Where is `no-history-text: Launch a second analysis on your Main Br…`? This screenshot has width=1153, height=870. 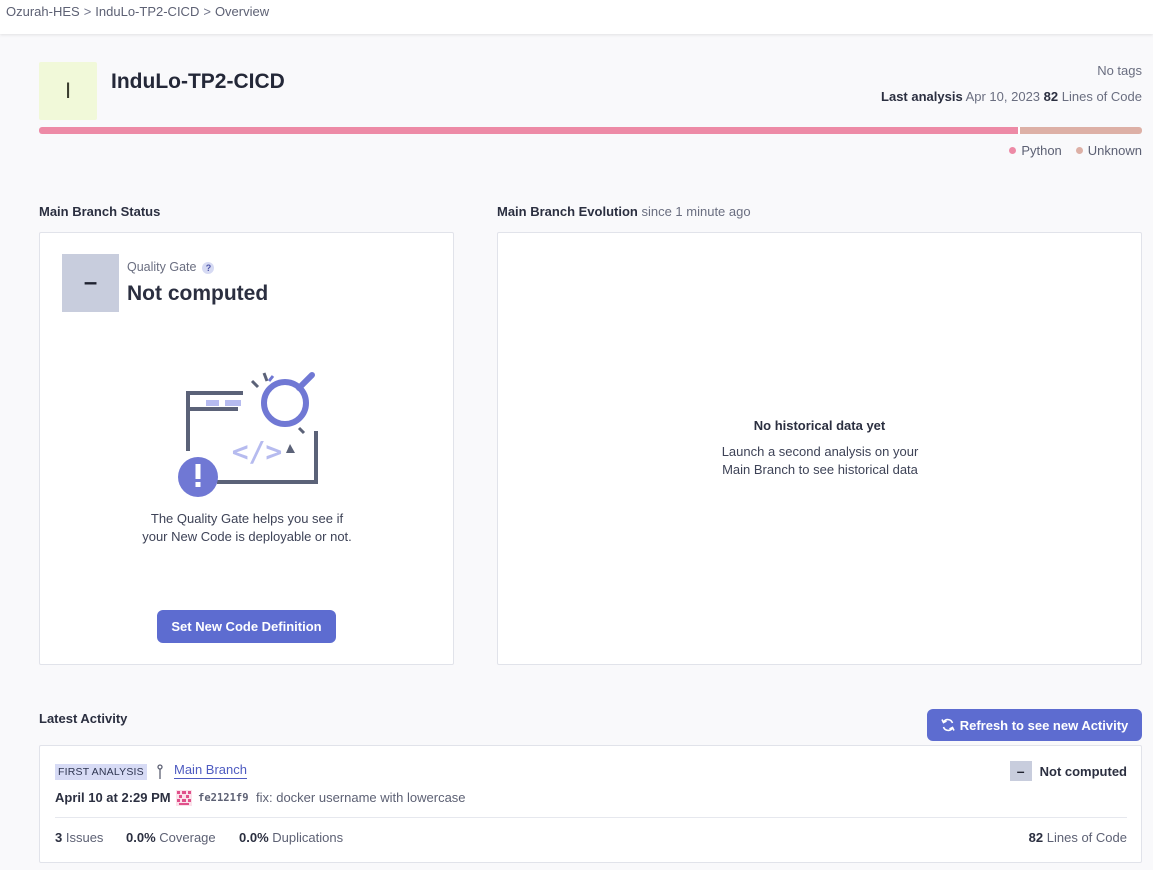 no-history-text: Launch a second analysis on your Main Br… is located at coordinates (820, 460).